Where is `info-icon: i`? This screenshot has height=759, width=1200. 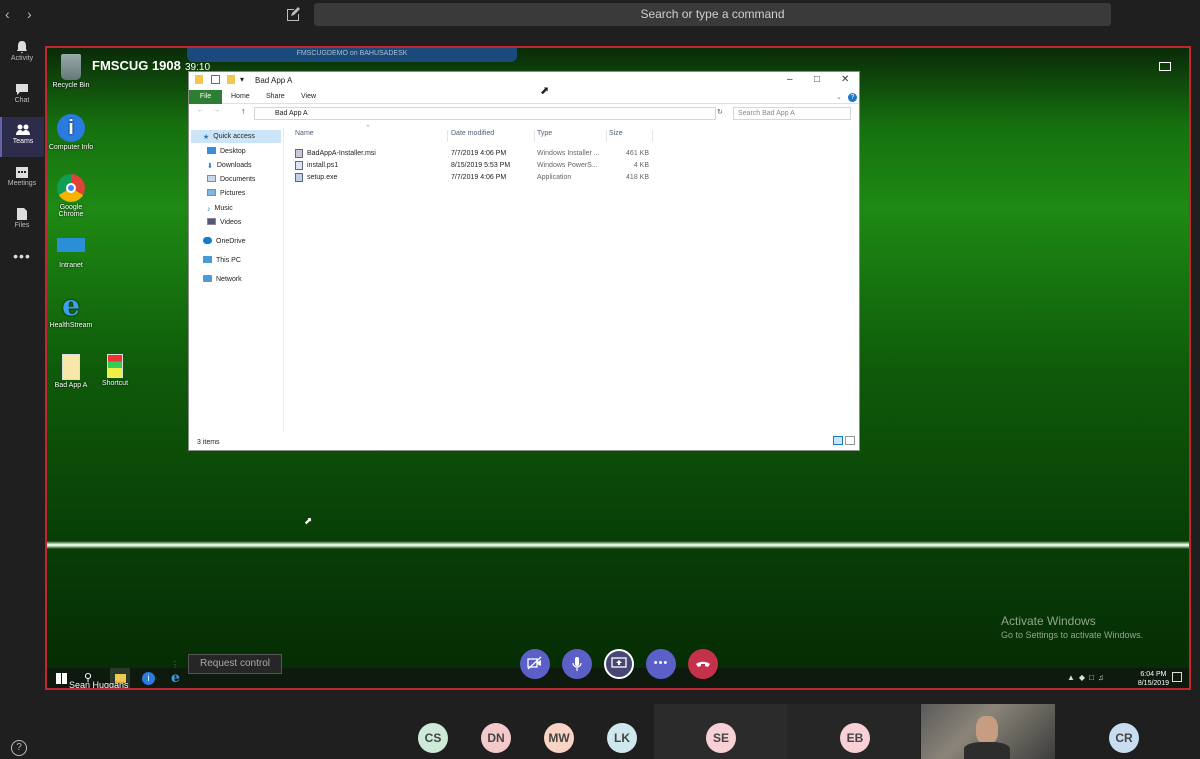 info-icon: i is located at coordinates (148, 678).